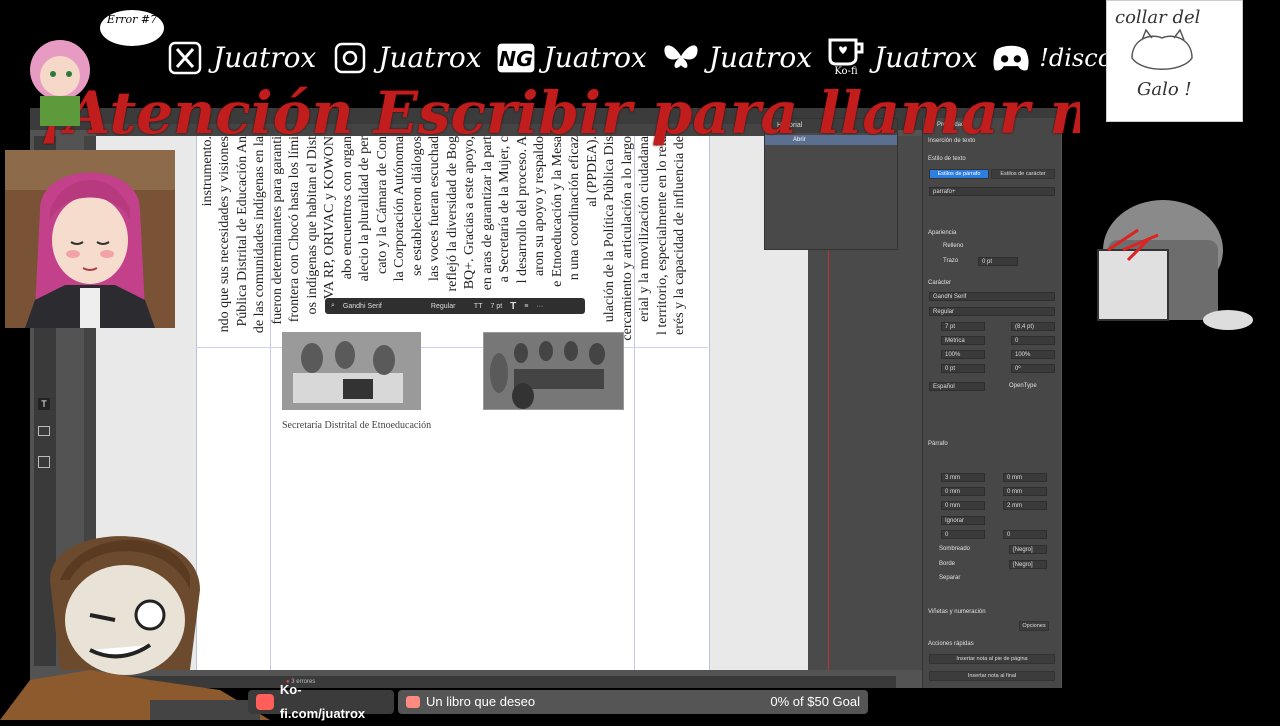 The image size is (1280, 726). I want to click on shading-swatch: [Negro], so click(1028, 549).